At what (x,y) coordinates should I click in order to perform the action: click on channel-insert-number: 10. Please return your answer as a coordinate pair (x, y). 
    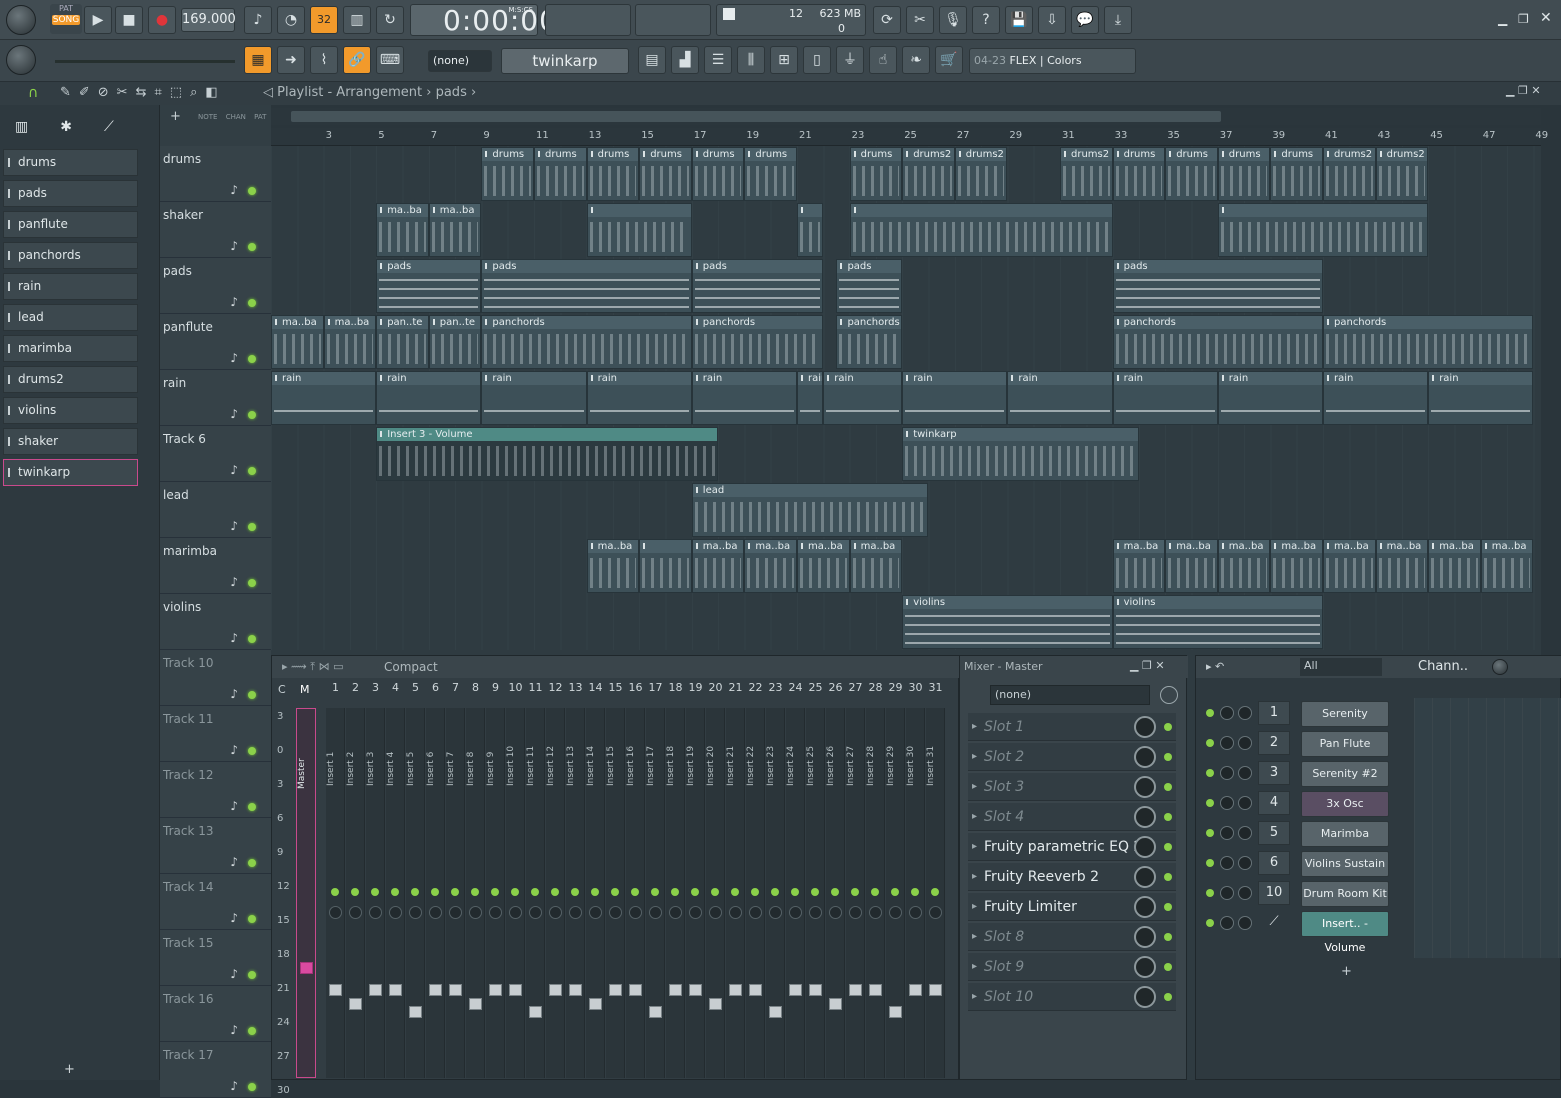
    Looking at the image, I should click on (1274, 893).